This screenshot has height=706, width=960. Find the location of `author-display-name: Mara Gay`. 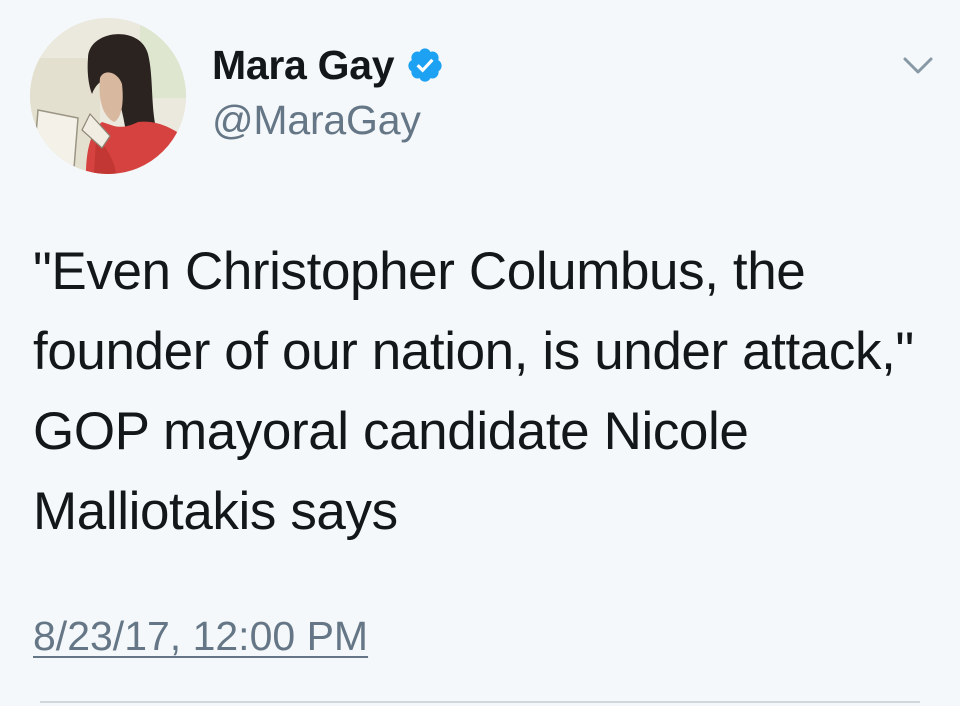

author-display-name: Mara Gay is located at coordinates (303, 65).